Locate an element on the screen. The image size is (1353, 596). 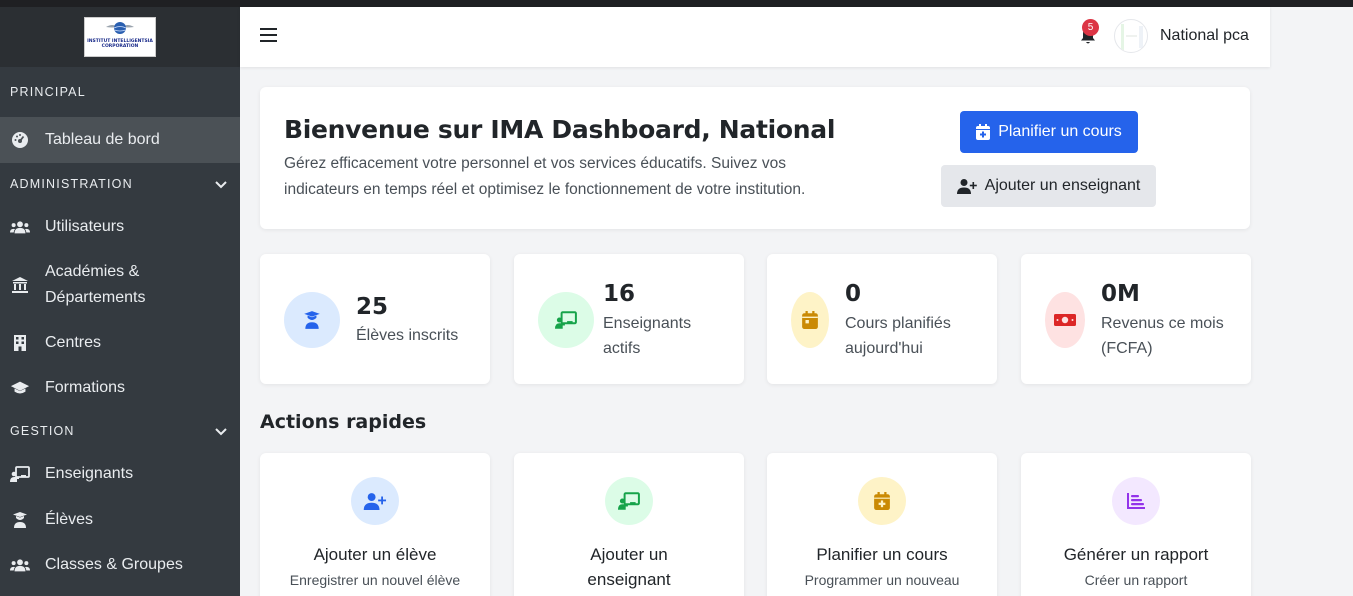
stat-label: Élèves inscrits is located at coordinates (407, 335).